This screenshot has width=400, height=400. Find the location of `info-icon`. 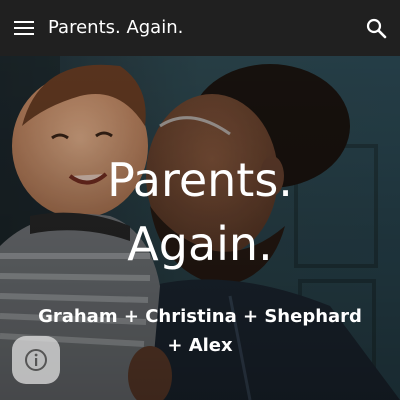

info-icon is located at coordinates (36, 360).